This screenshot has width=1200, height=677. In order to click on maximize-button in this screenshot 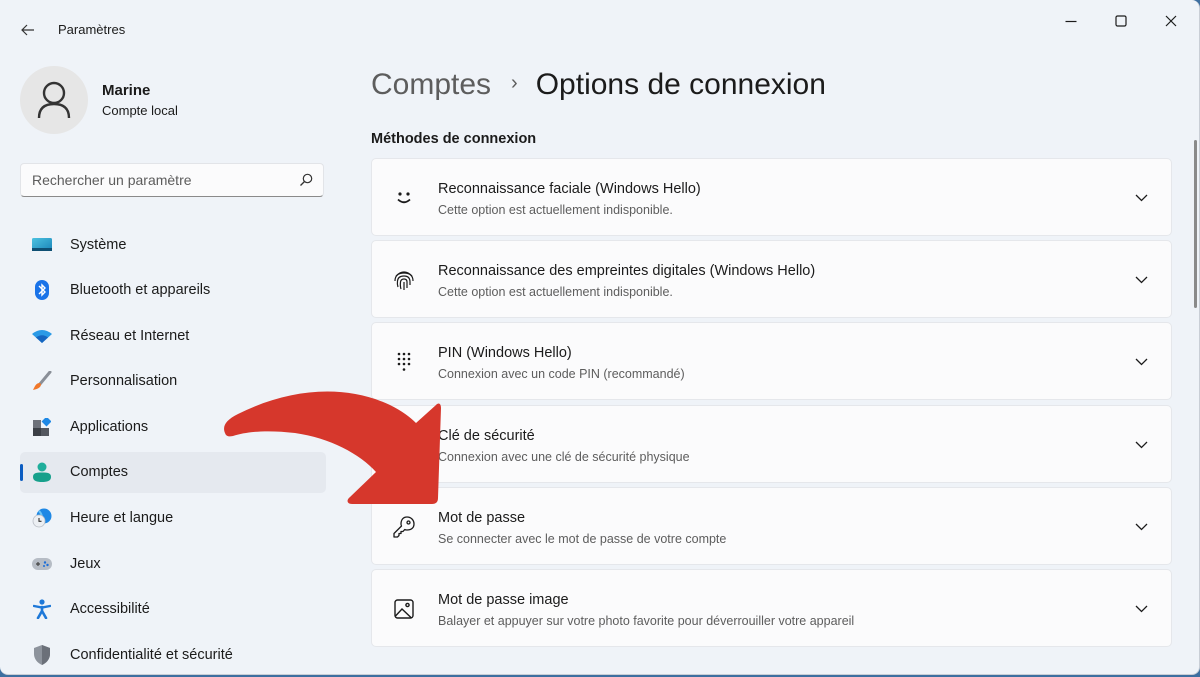, I will do `click(1121, 21)`.